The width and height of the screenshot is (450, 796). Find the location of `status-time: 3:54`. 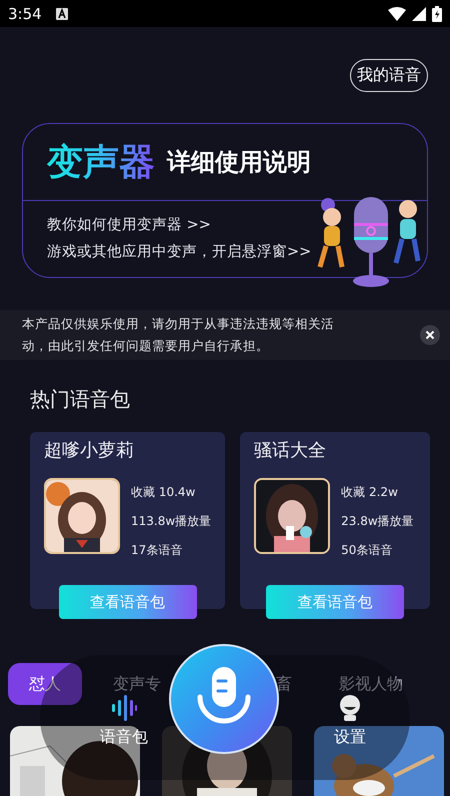

status-time: 3:54 is located at coordinates (25, 13).